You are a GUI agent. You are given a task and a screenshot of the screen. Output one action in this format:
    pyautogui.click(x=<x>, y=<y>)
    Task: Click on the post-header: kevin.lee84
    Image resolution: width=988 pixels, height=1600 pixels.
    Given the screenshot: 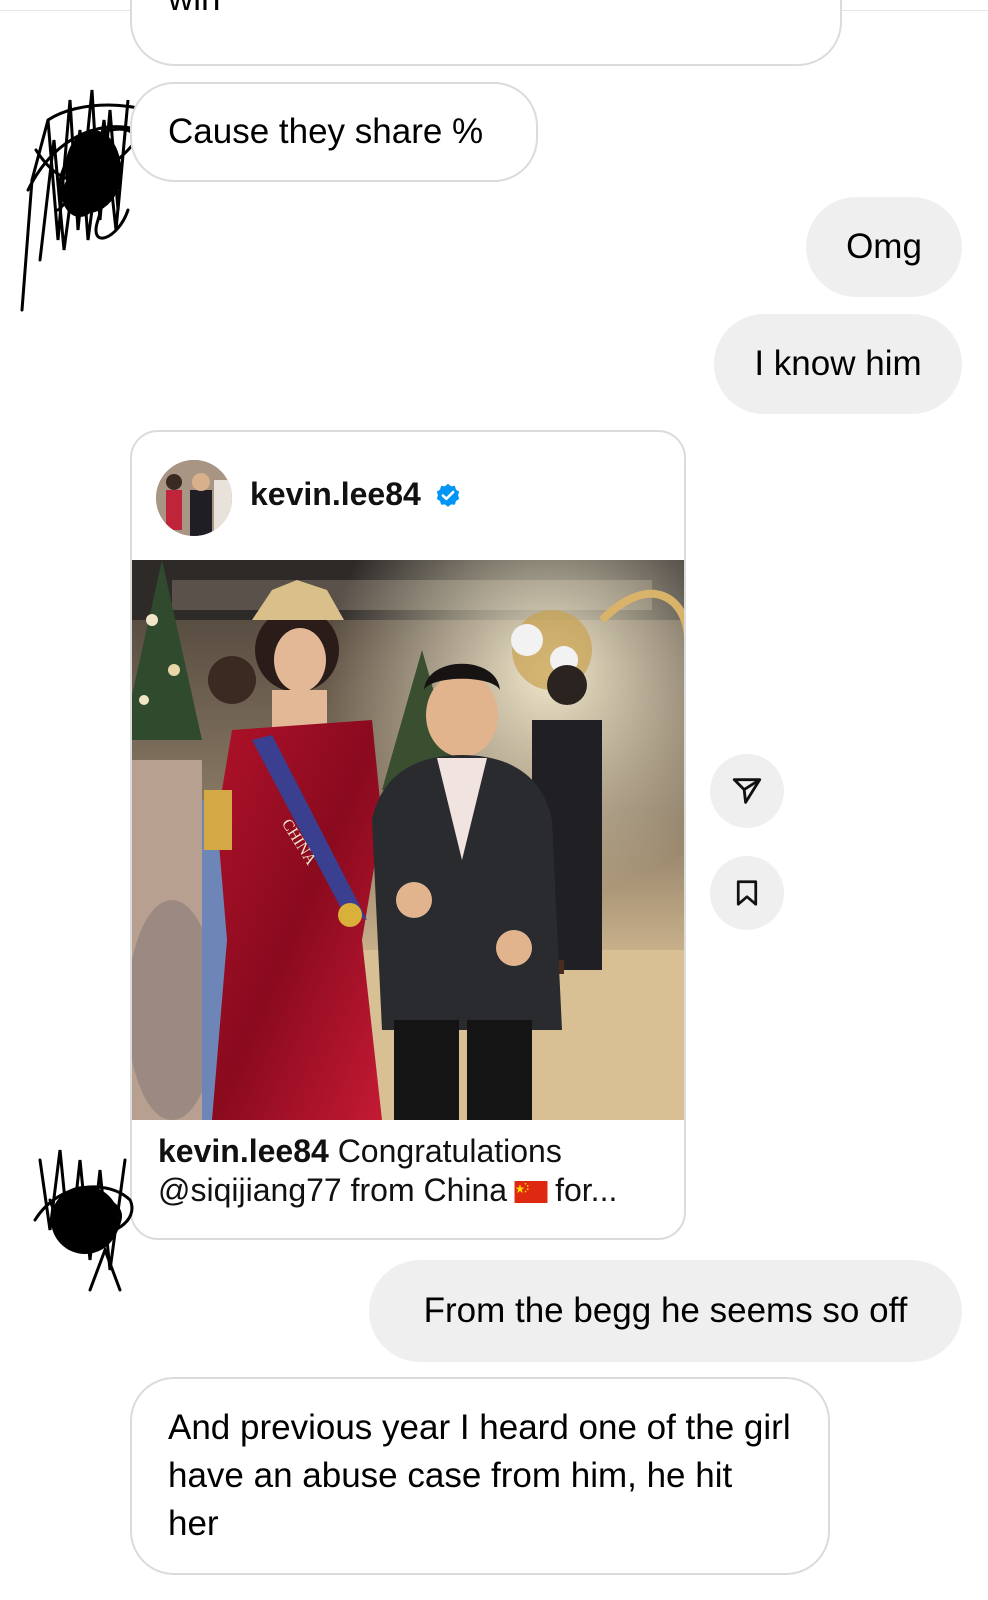 What is the action you would take?
    pyautogui.click(x=408, y=496)
    